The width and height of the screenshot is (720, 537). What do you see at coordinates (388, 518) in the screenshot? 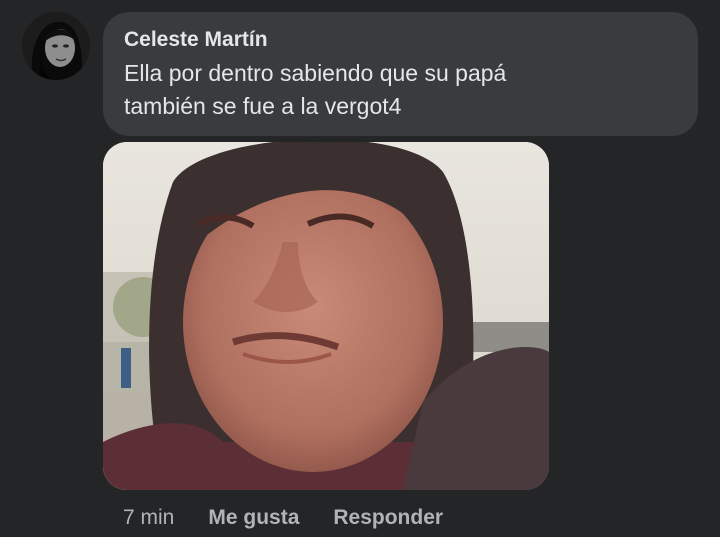
I see `reply-button: Responder` at bounding box center [388, 518].